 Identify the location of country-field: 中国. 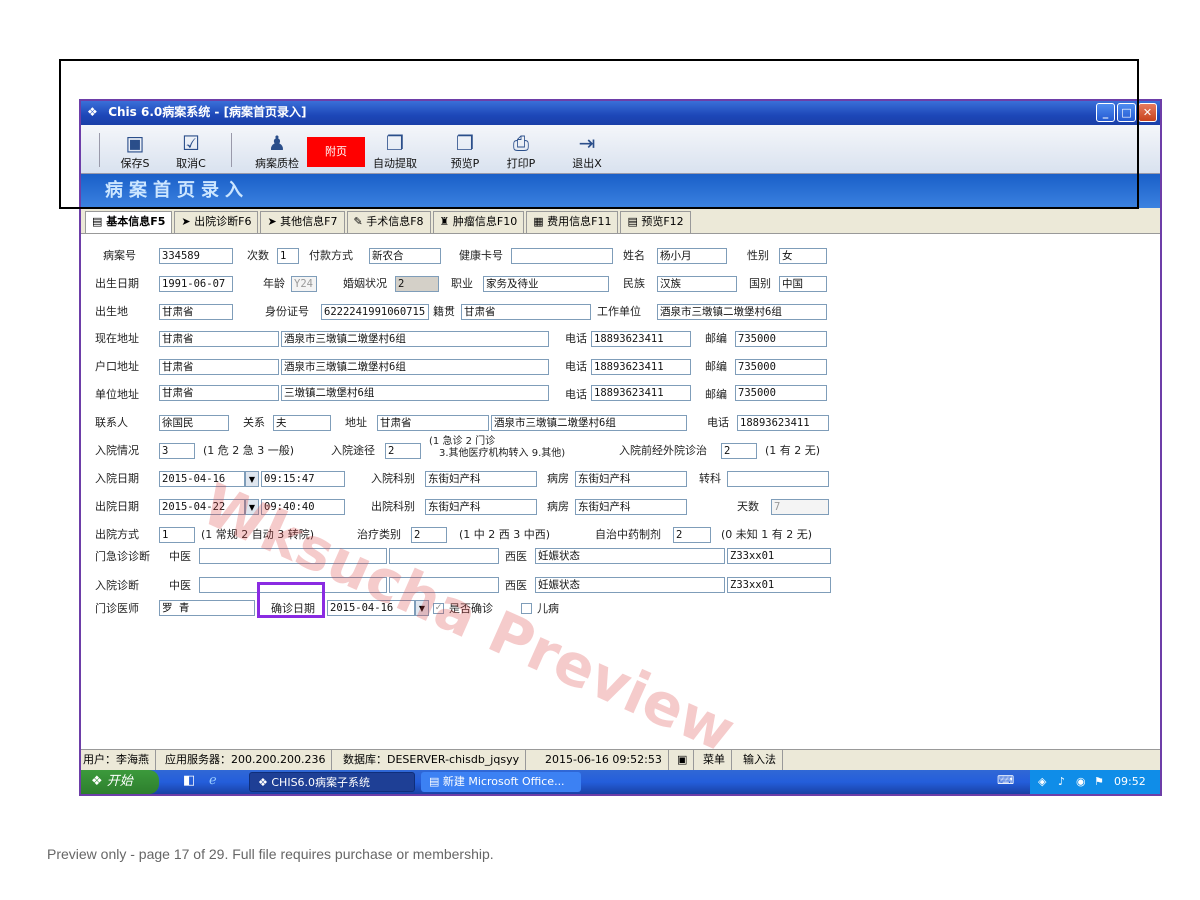
(803, 284).